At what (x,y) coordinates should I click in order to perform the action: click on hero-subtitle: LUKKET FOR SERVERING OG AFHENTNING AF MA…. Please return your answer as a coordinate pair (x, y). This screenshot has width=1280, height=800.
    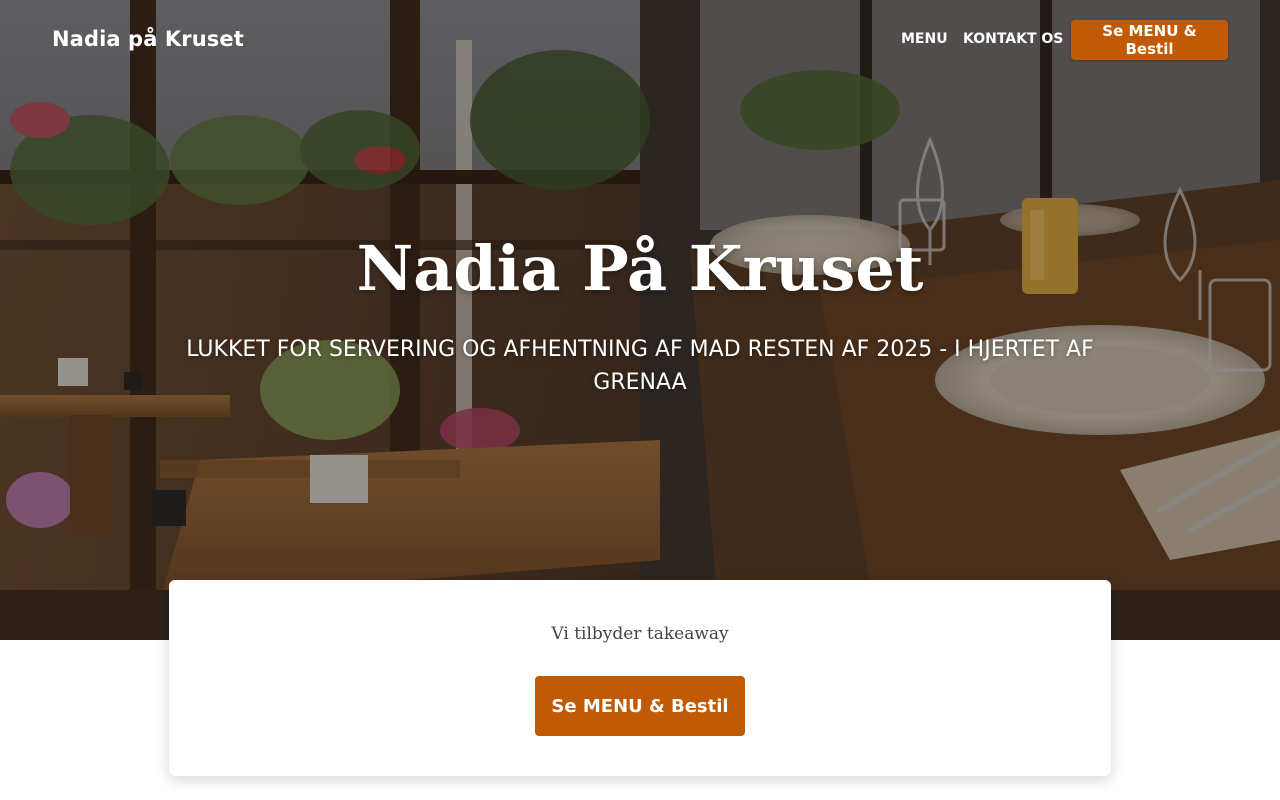
    Looking at the image, I should click on (640, 366).